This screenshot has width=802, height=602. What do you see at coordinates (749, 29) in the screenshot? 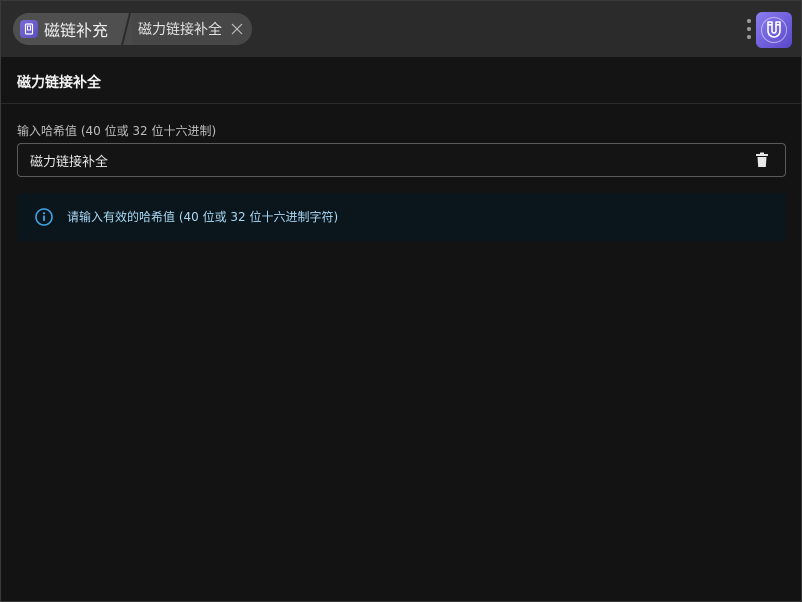
I see `more-vertical-icon` at bounding box center [749, 29].